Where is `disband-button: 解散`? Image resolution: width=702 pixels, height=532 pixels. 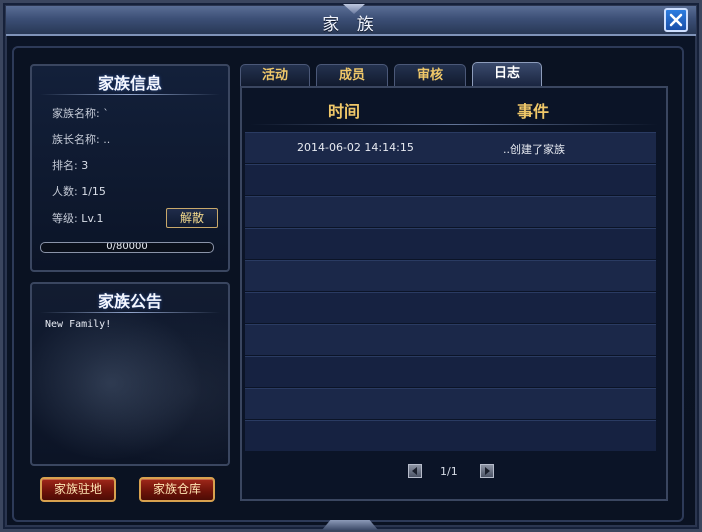
disband-button: 解散 is located at coordinates (192, 218).